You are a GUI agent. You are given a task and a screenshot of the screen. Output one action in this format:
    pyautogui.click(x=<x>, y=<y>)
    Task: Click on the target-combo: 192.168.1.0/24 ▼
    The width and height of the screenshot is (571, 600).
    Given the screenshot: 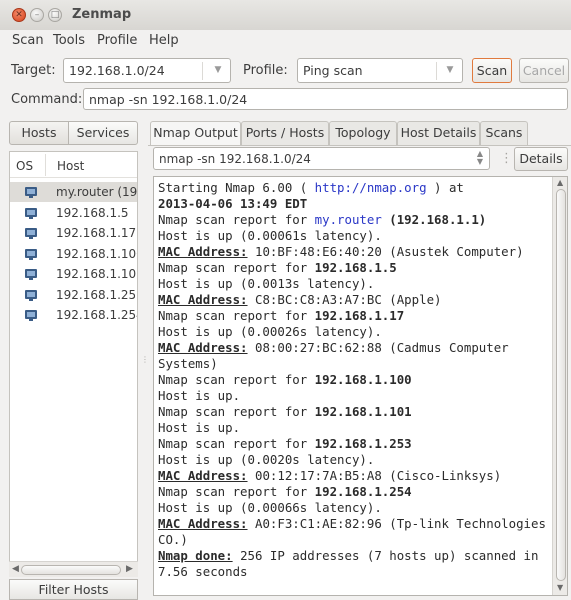 What is the action you would take?
    pyautogui.click(x=147, y=70)
    